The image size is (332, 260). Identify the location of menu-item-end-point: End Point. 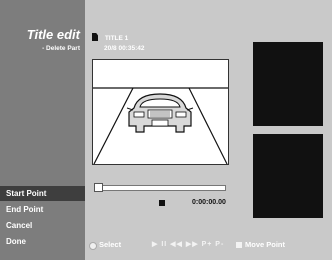
(42, 209).